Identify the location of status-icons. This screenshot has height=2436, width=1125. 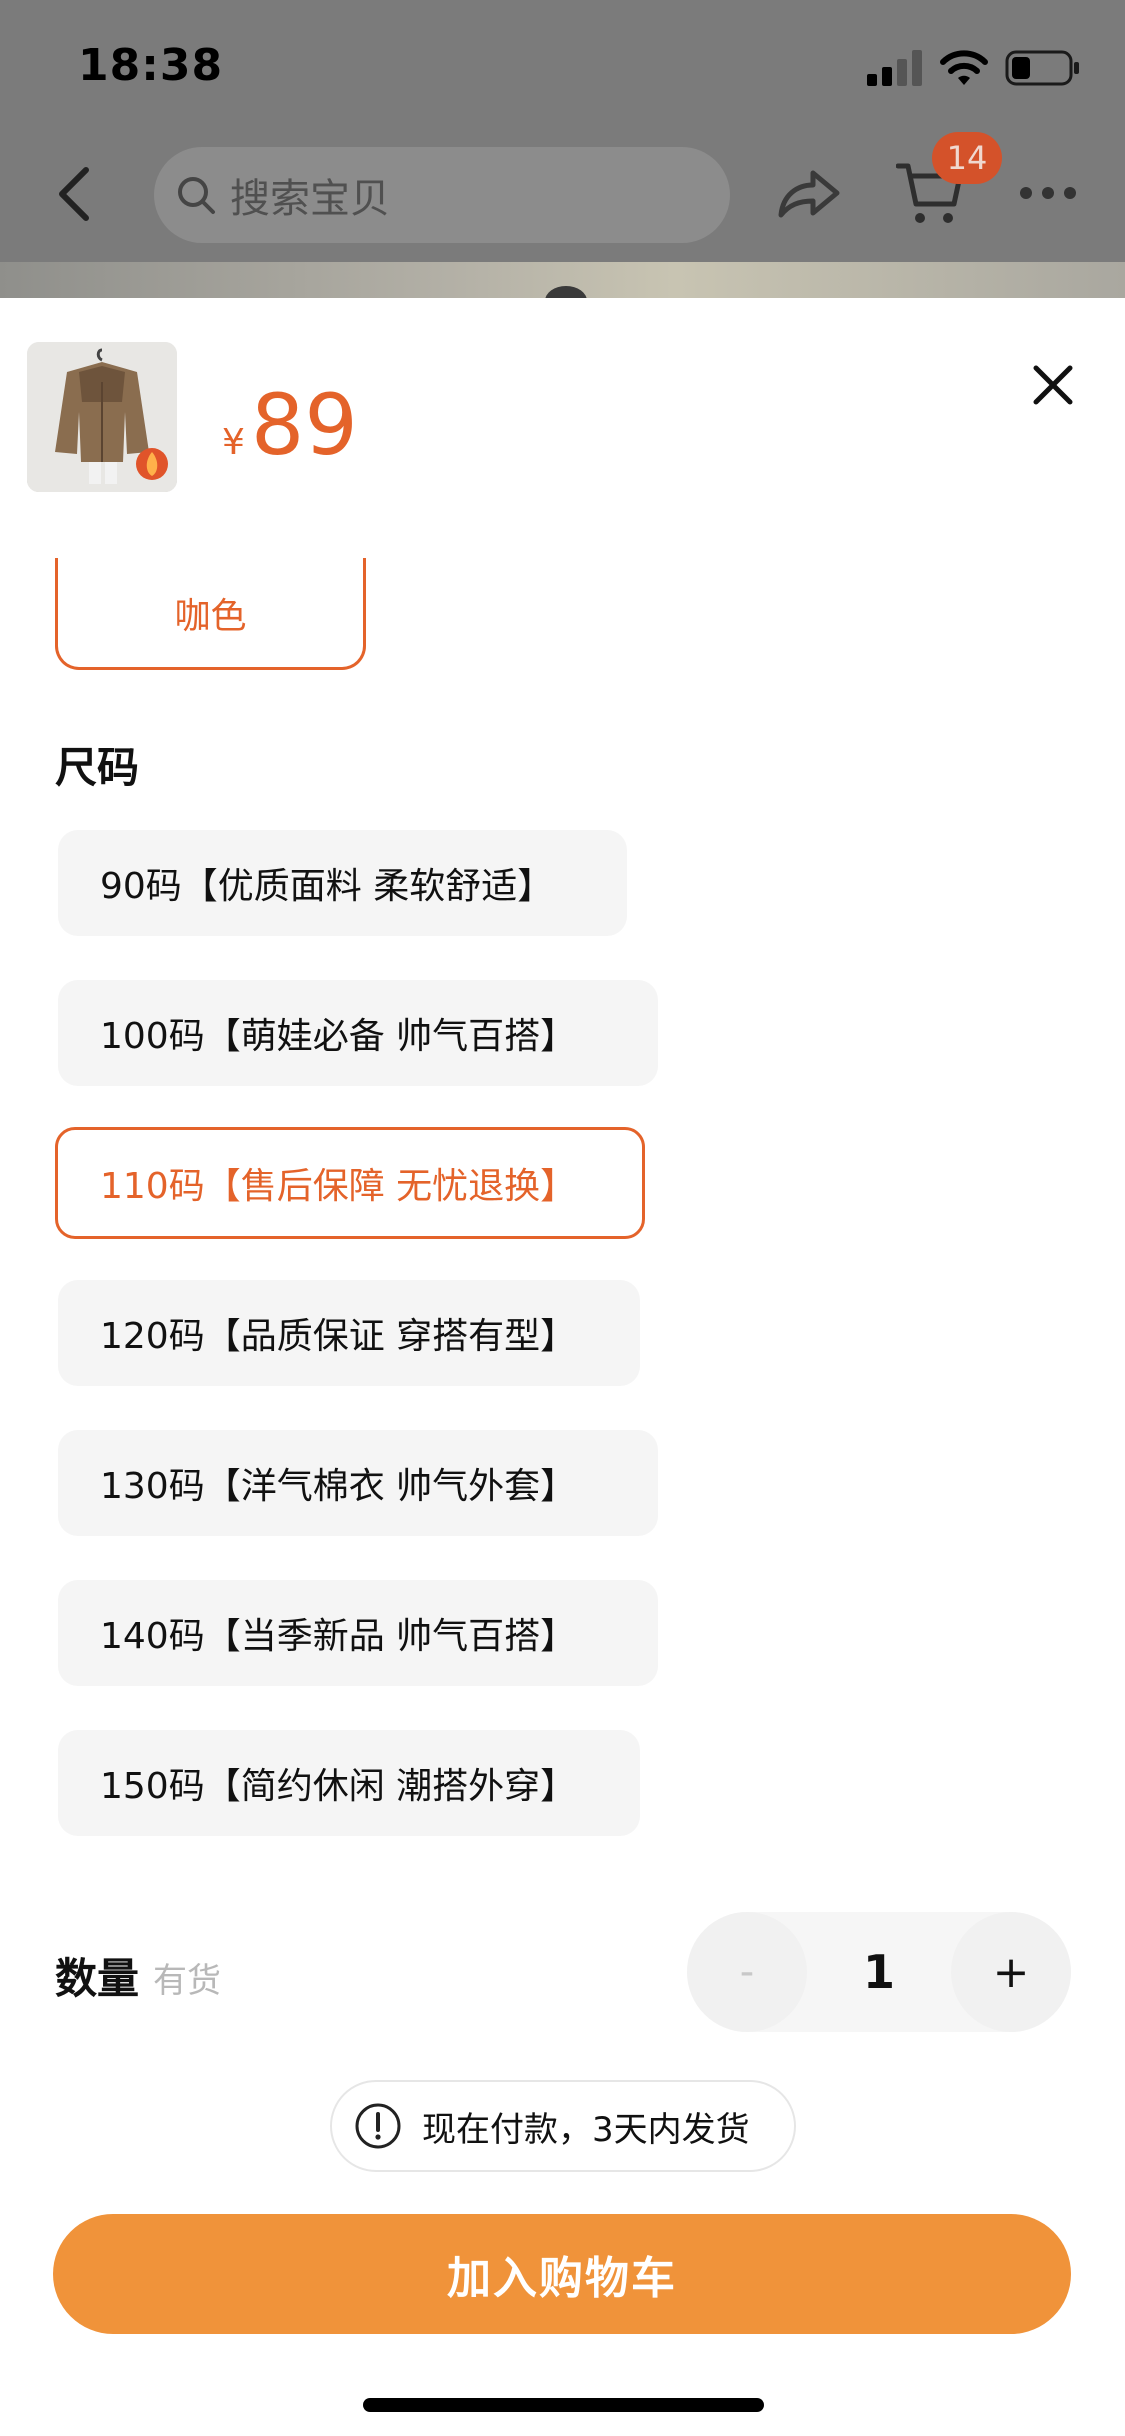
(974, 68).